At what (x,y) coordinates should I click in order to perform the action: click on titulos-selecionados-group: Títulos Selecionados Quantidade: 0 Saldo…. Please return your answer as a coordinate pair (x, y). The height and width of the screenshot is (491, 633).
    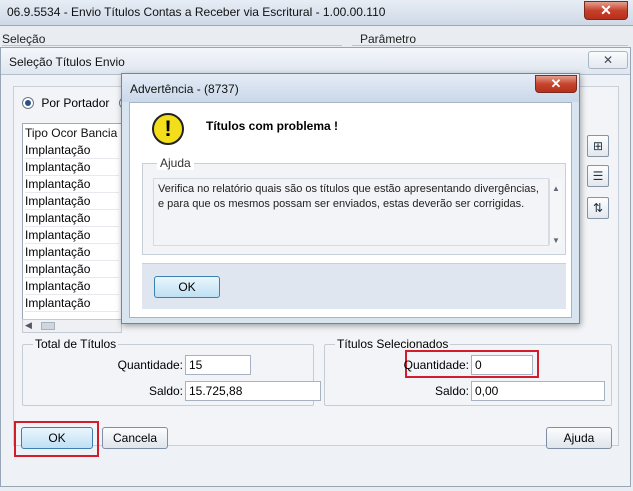
    Looking at the image, I should click on (468, 371).